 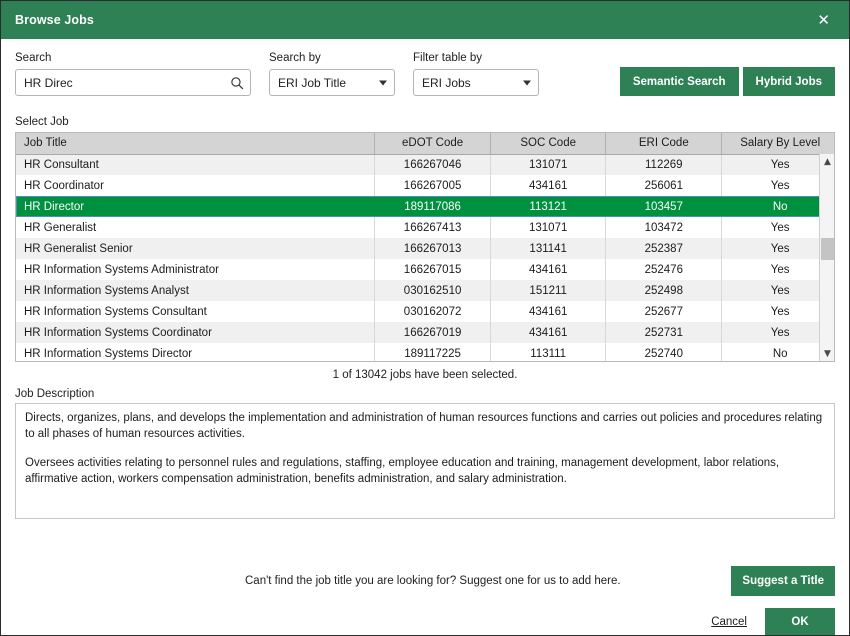 I want to click on cell-edot-code: 166267013, so click(x=433, y=248).